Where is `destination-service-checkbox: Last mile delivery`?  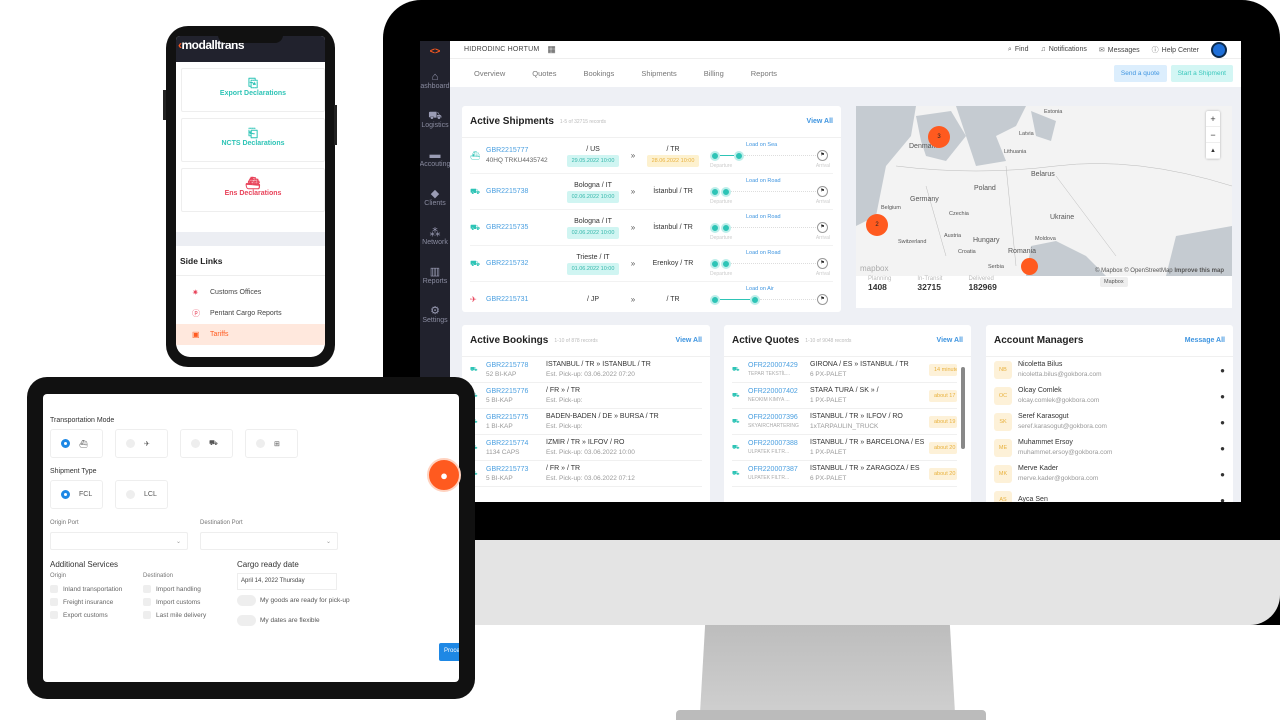
destination-service-checkbox: Last mile delivery is located at coordinates (174, 615).